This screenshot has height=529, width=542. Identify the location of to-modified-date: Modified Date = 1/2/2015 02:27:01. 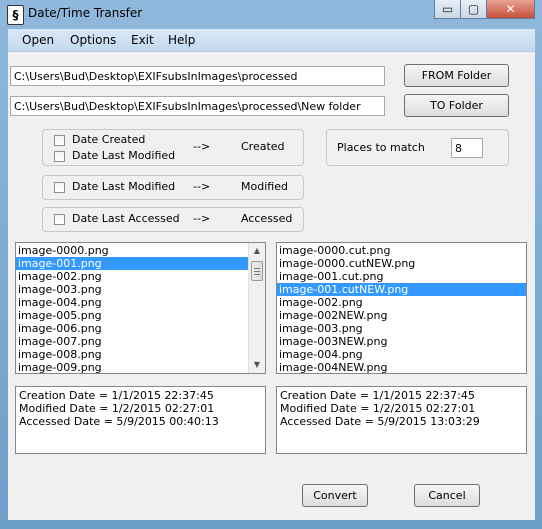
(378, 408).